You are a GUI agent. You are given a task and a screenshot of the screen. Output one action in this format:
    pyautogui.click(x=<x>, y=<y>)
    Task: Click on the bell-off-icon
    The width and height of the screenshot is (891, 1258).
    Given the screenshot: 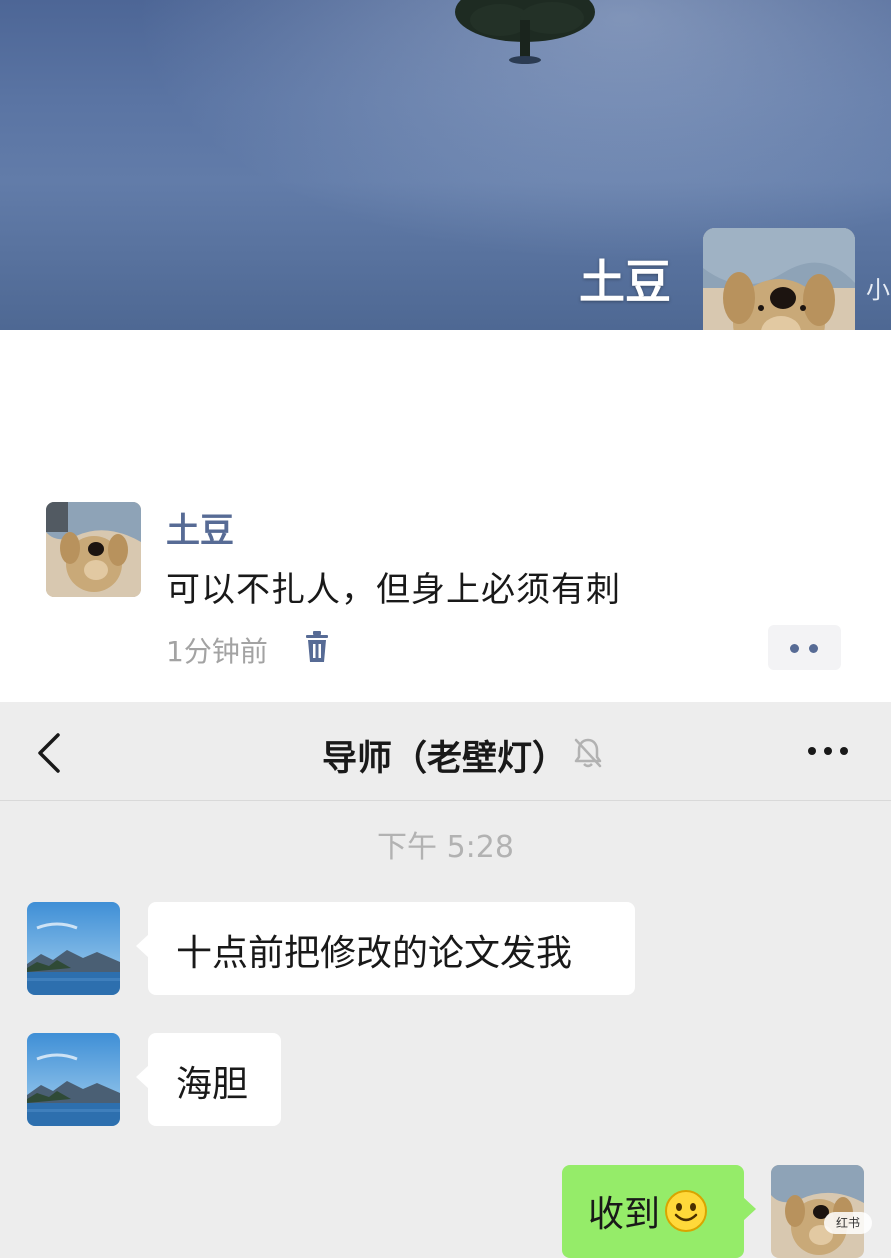 What is the action you would take?
    pyautogui.click(x=588, y=753)
    